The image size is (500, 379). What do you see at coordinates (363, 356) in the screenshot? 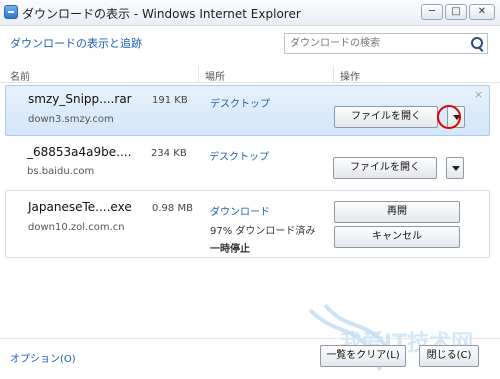
I see `clear-list-button: 一覧をクリア(L)` at bounding box center [363, 356].